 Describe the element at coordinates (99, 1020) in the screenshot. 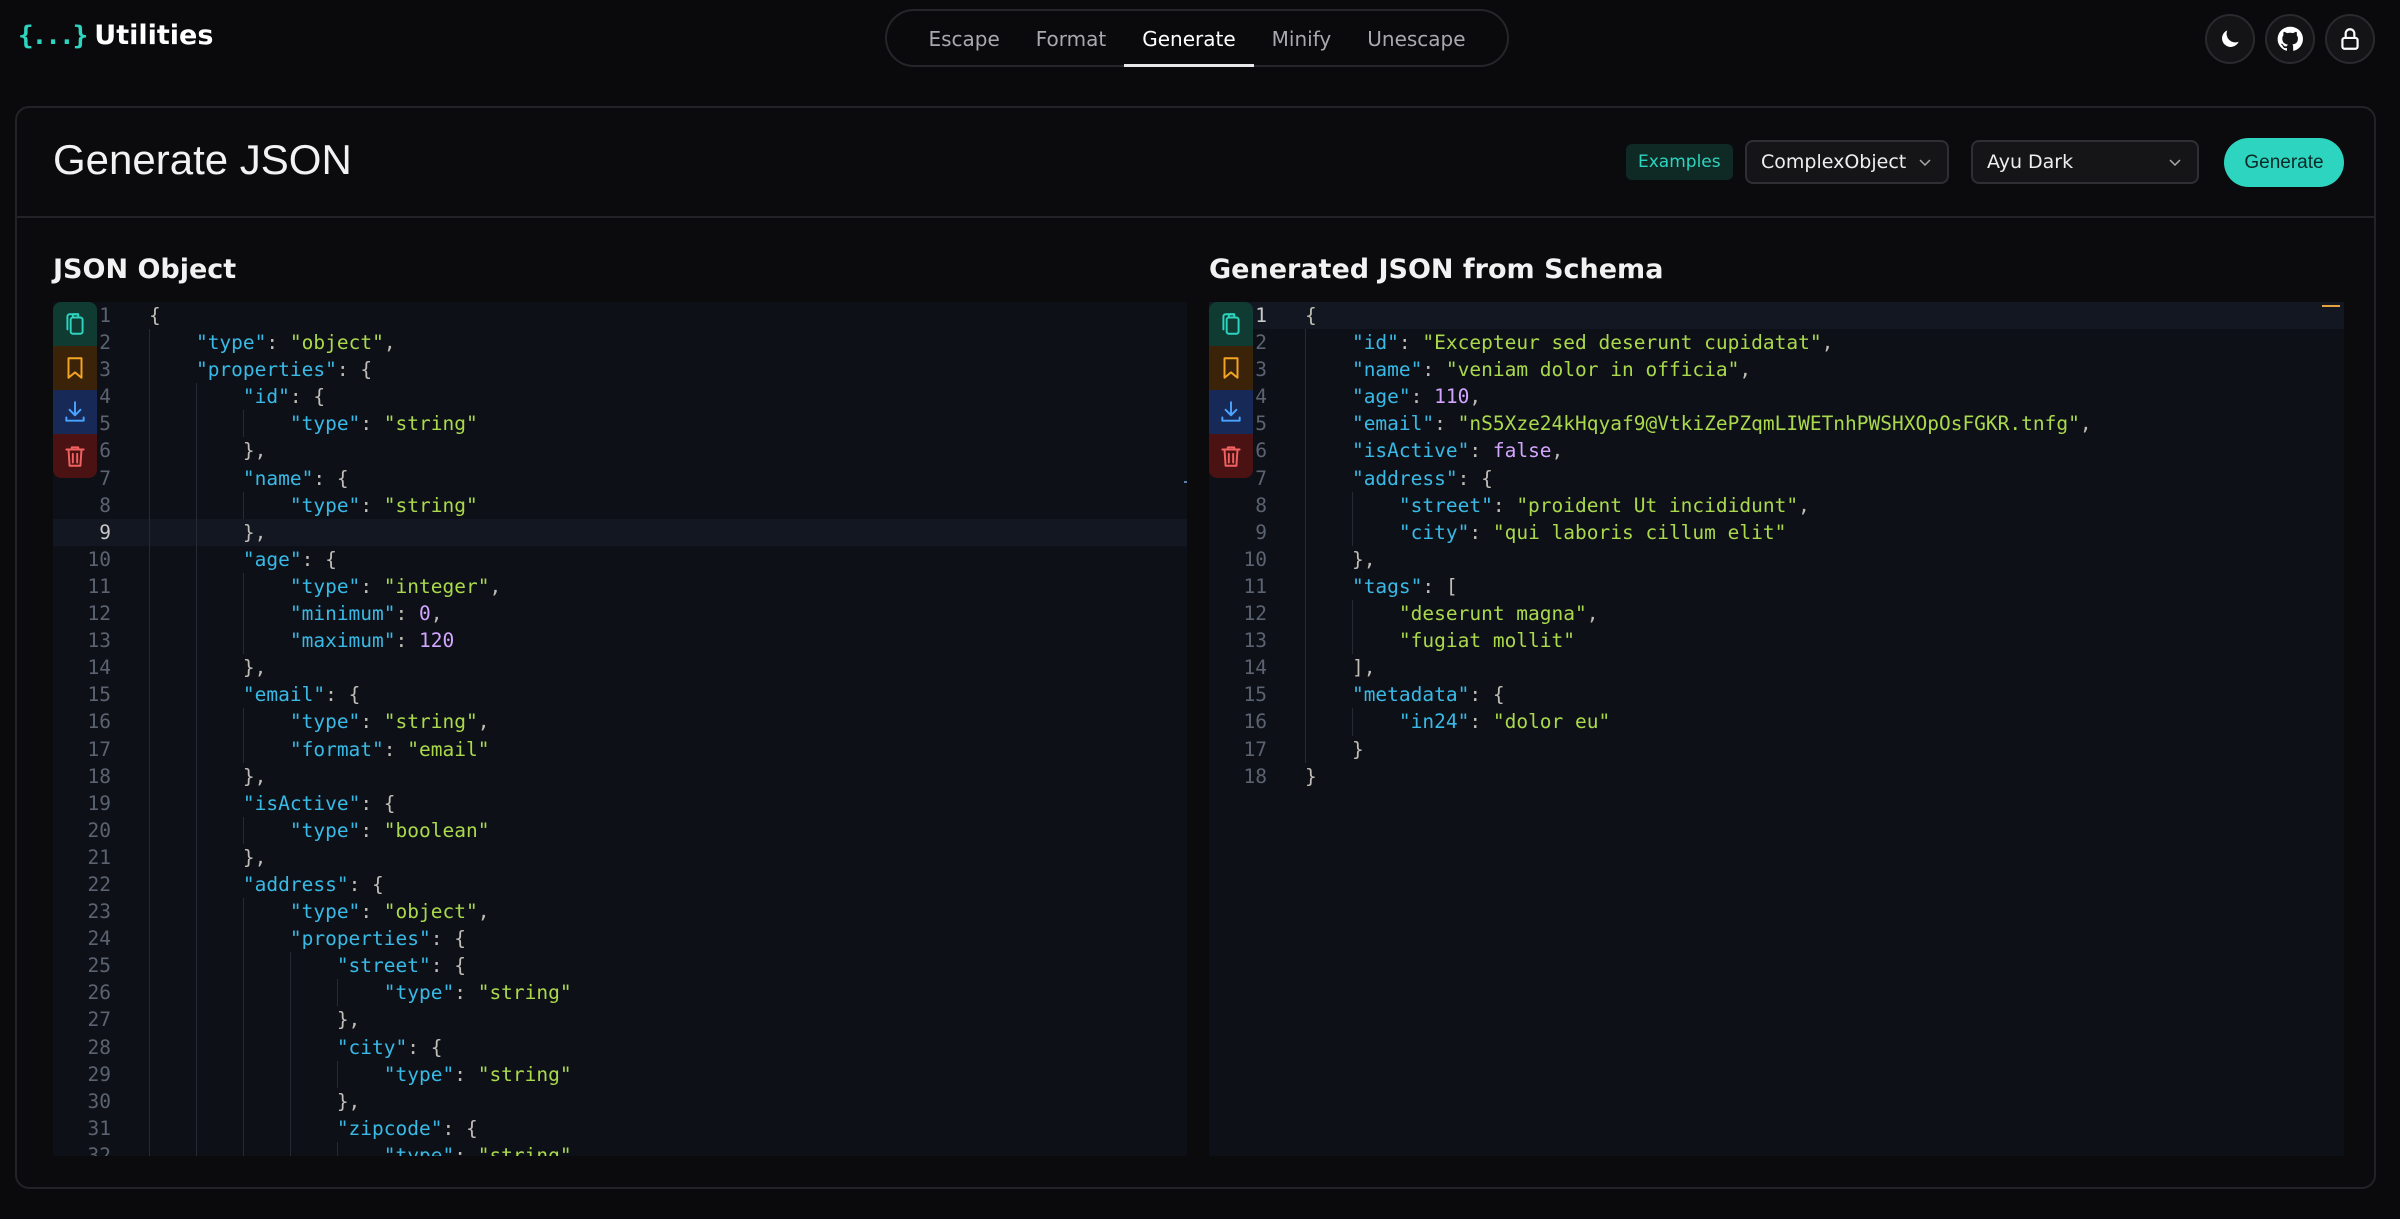

I see `line-number: 27` at that location.